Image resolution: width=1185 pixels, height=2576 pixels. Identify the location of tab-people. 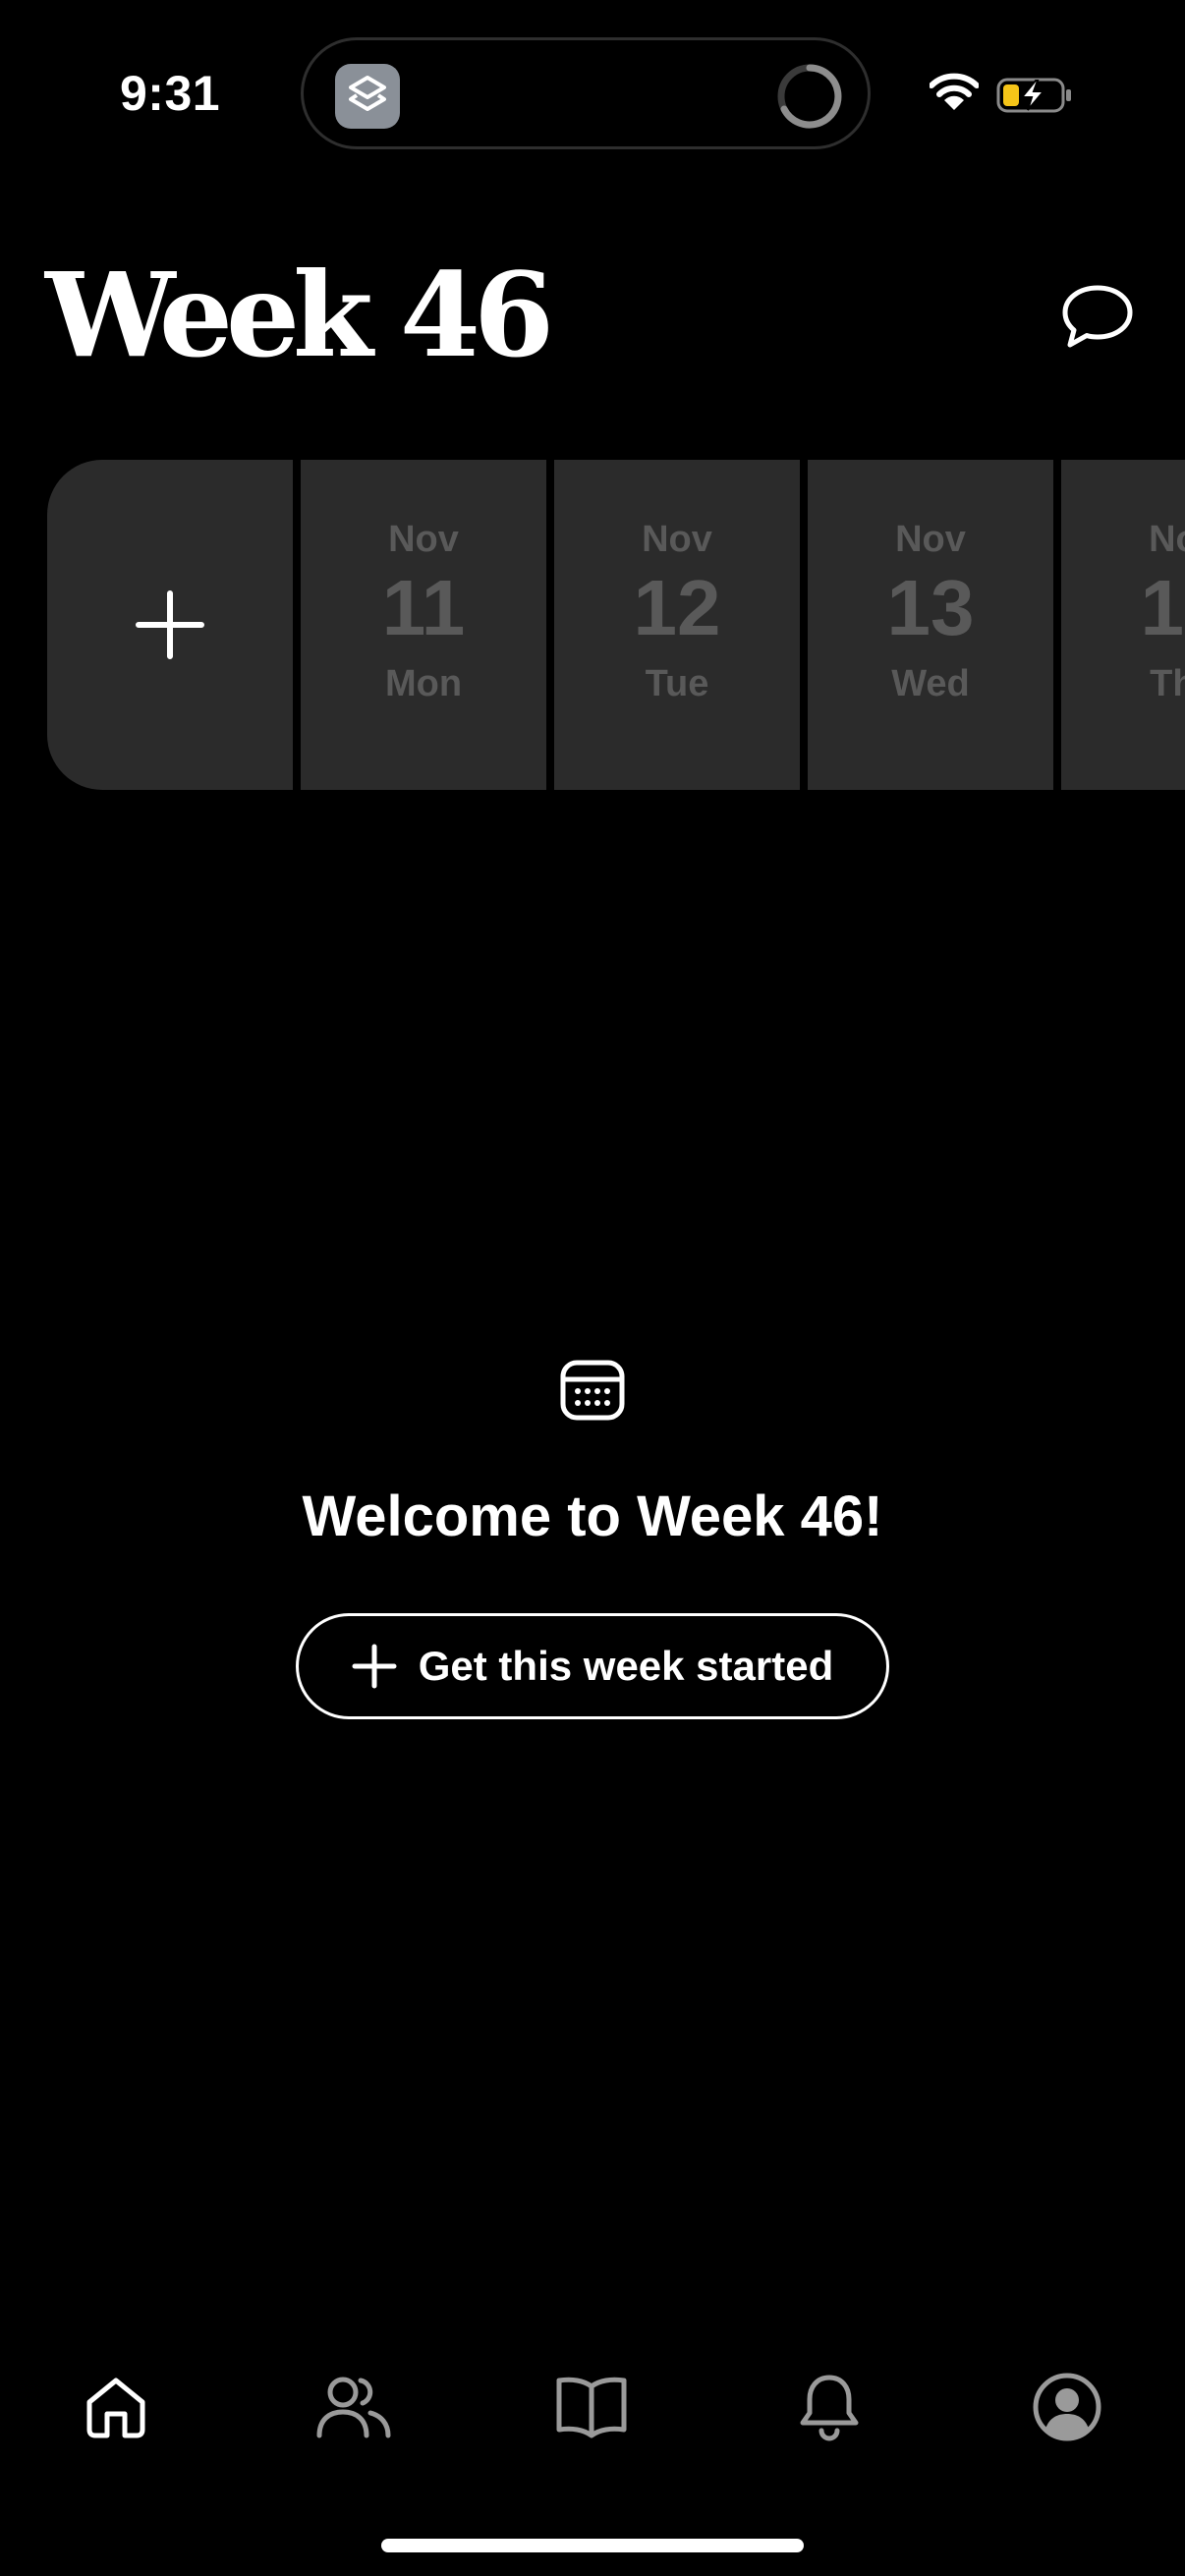
(353, 2407).